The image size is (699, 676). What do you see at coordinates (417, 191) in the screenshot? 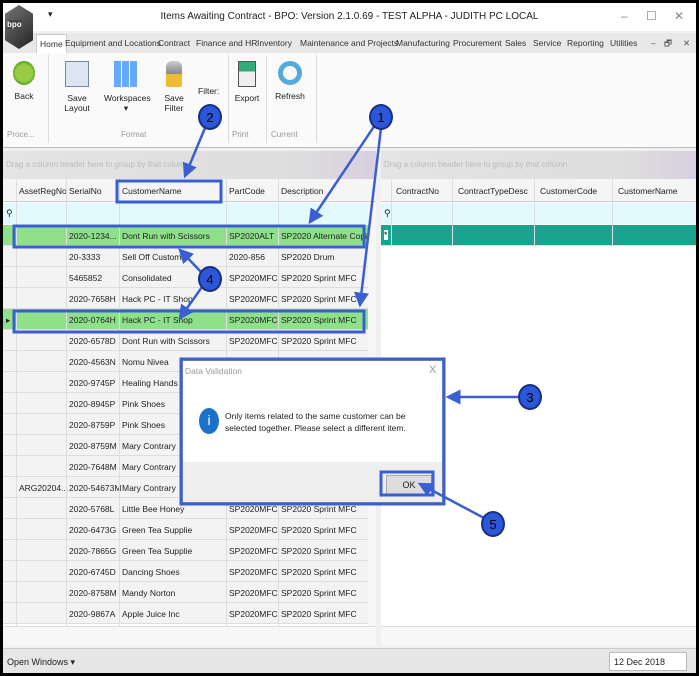
I see `column-header-contractno: ContractNo` at bounding box center [417, 191].